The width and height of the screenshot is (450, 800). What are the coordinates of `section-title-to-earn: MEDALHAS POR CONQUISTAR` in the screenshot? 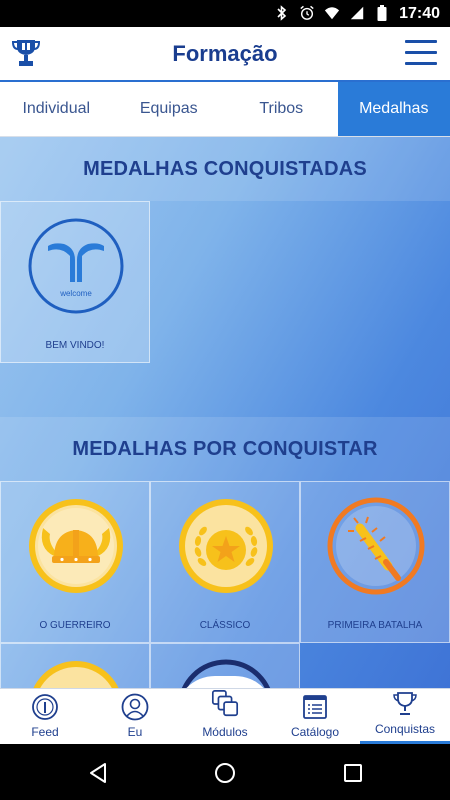 It's located at (225, 449).